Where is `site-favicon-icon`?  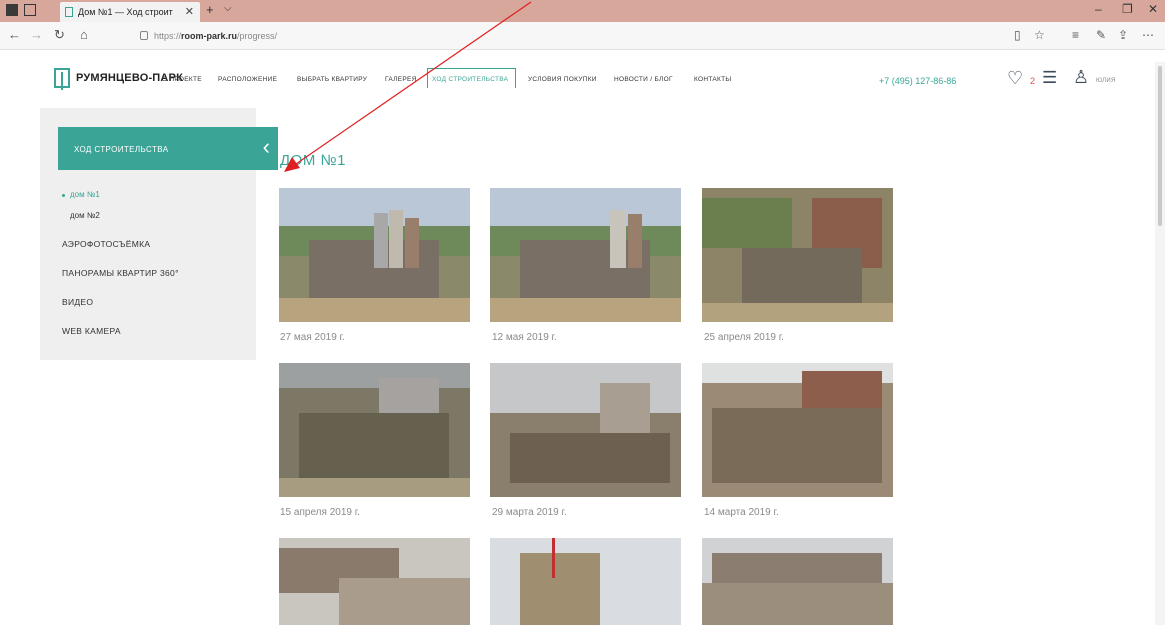 site-favicon-icon is located at coordinates (69, 12).